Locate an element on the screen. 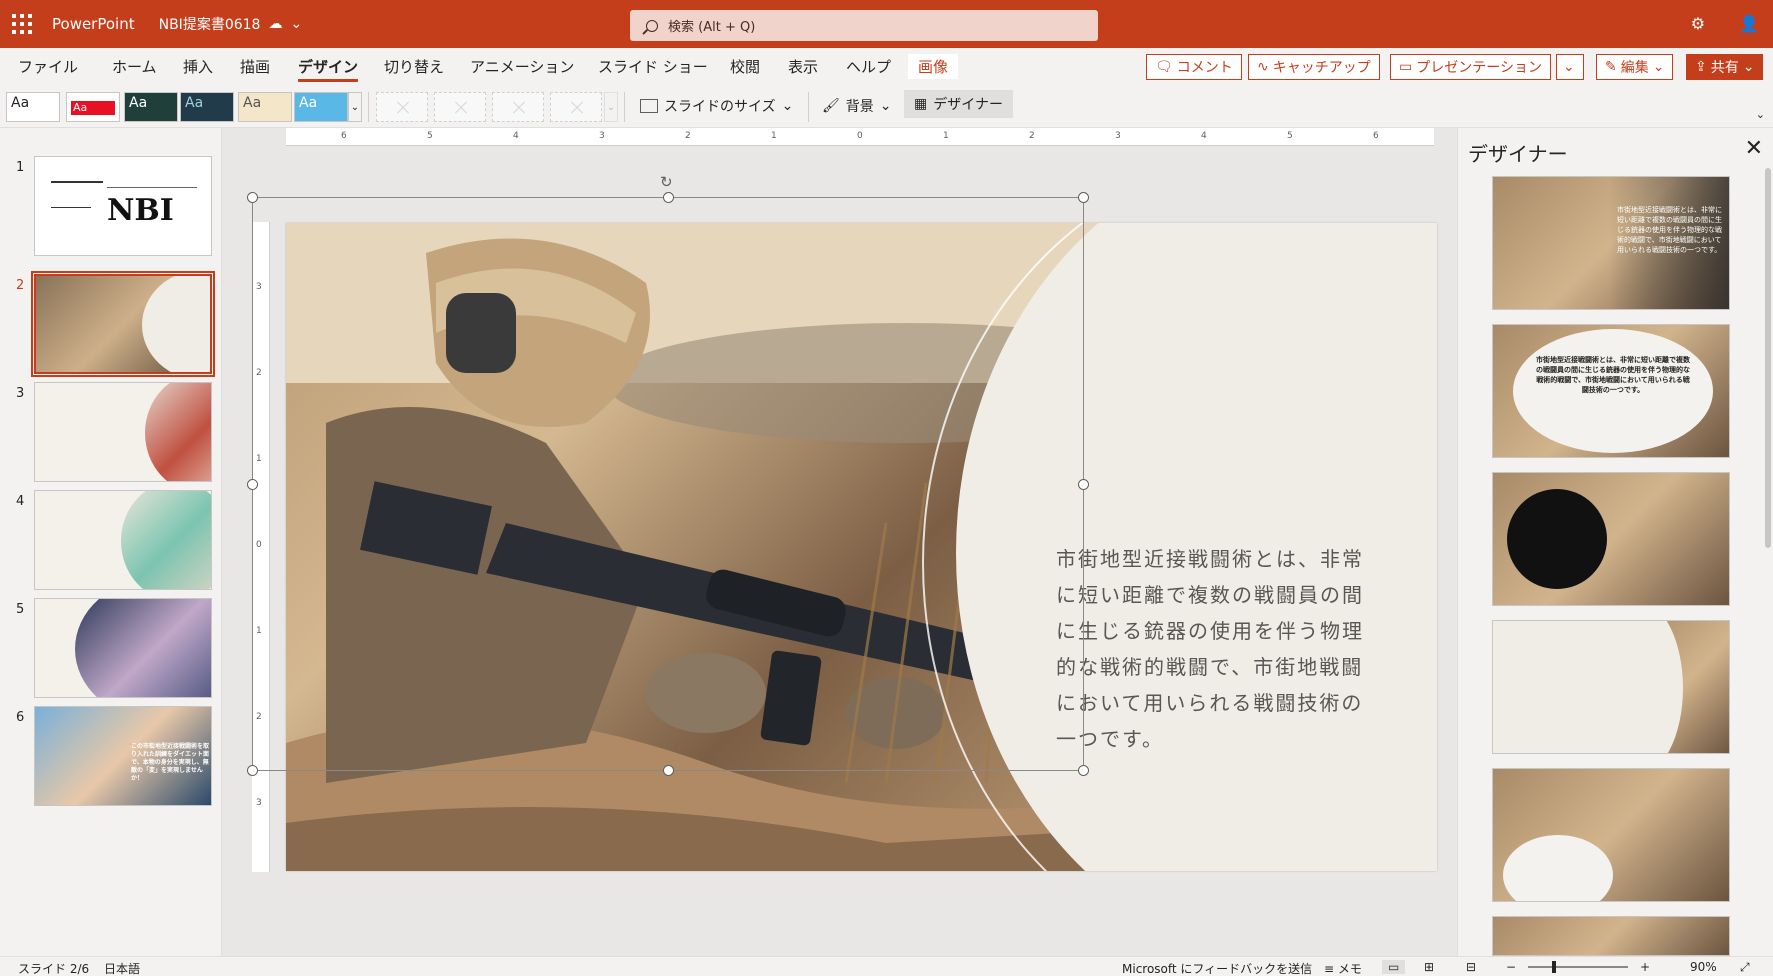  zoom-slider-thumb is located at coordinates (1554, 967).